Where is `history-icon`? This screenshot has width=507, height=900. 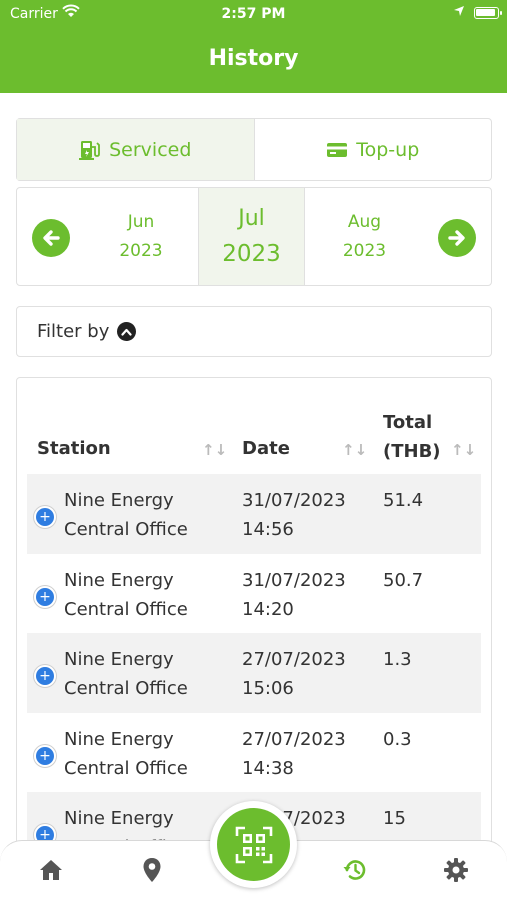
history-icon is located at coordinates (354, 870).